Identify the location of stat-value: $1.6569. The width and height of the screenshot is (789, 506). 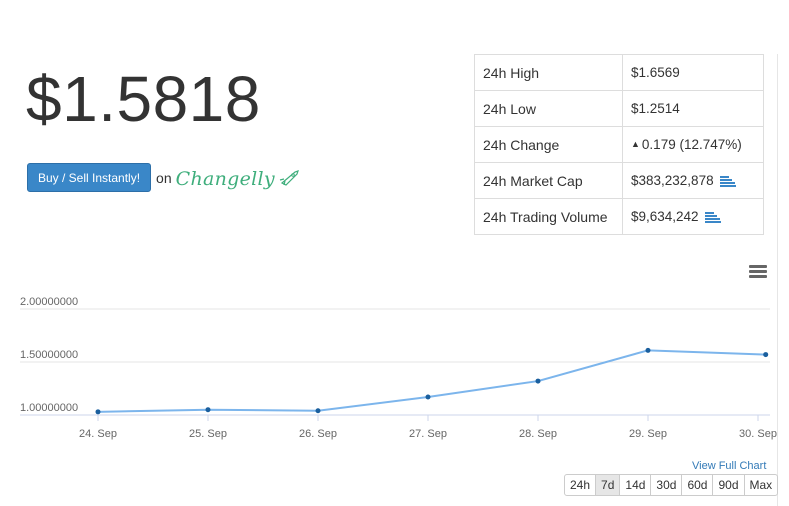
(693, 72).